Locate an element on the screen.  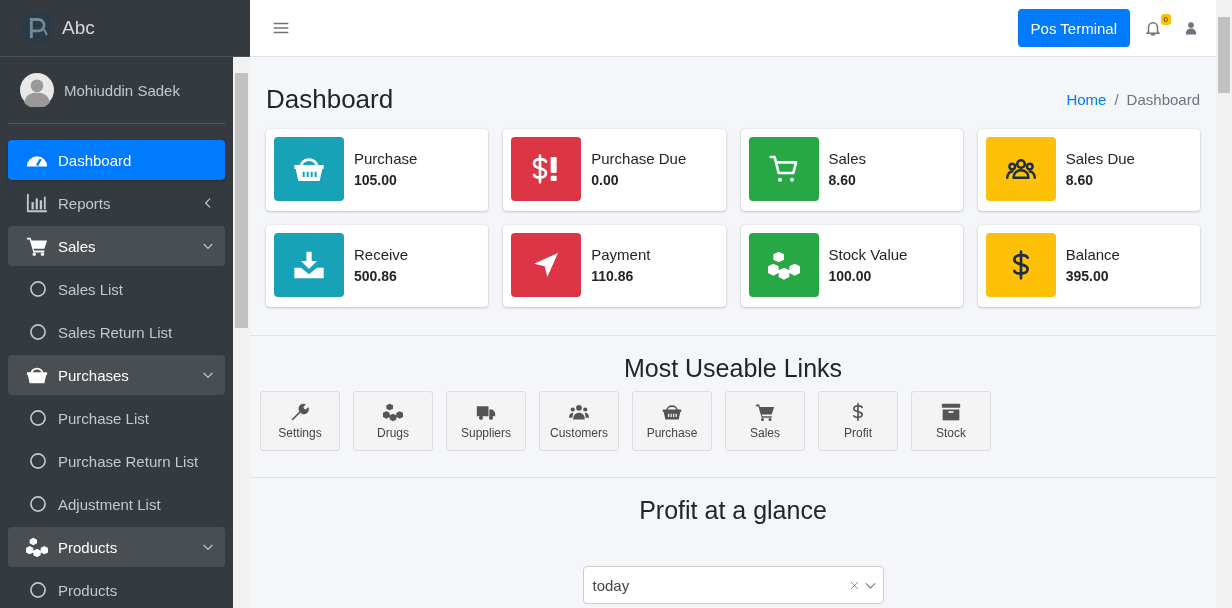
bell-icon is located at coordinates (1153, 28).